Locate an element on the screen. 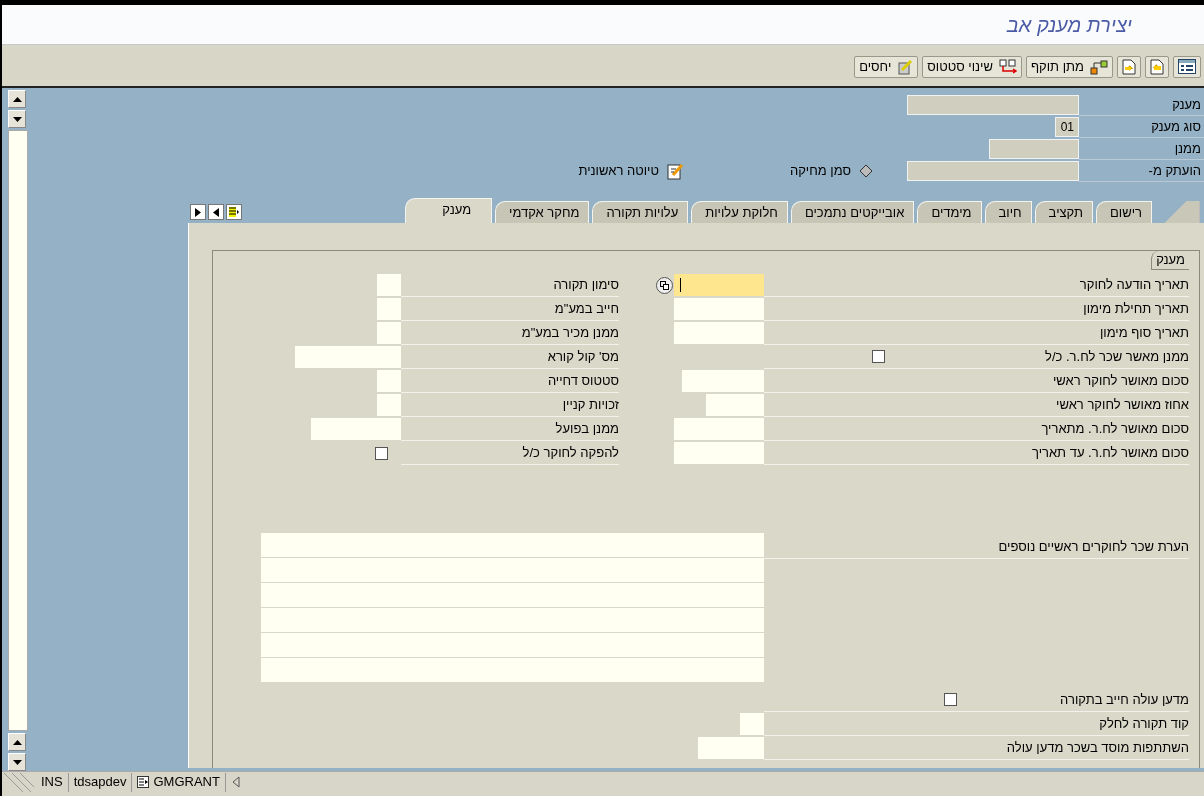 The height and width of the screenshot is (796, 1204). edit-icon is located at coordinates (905, 66).